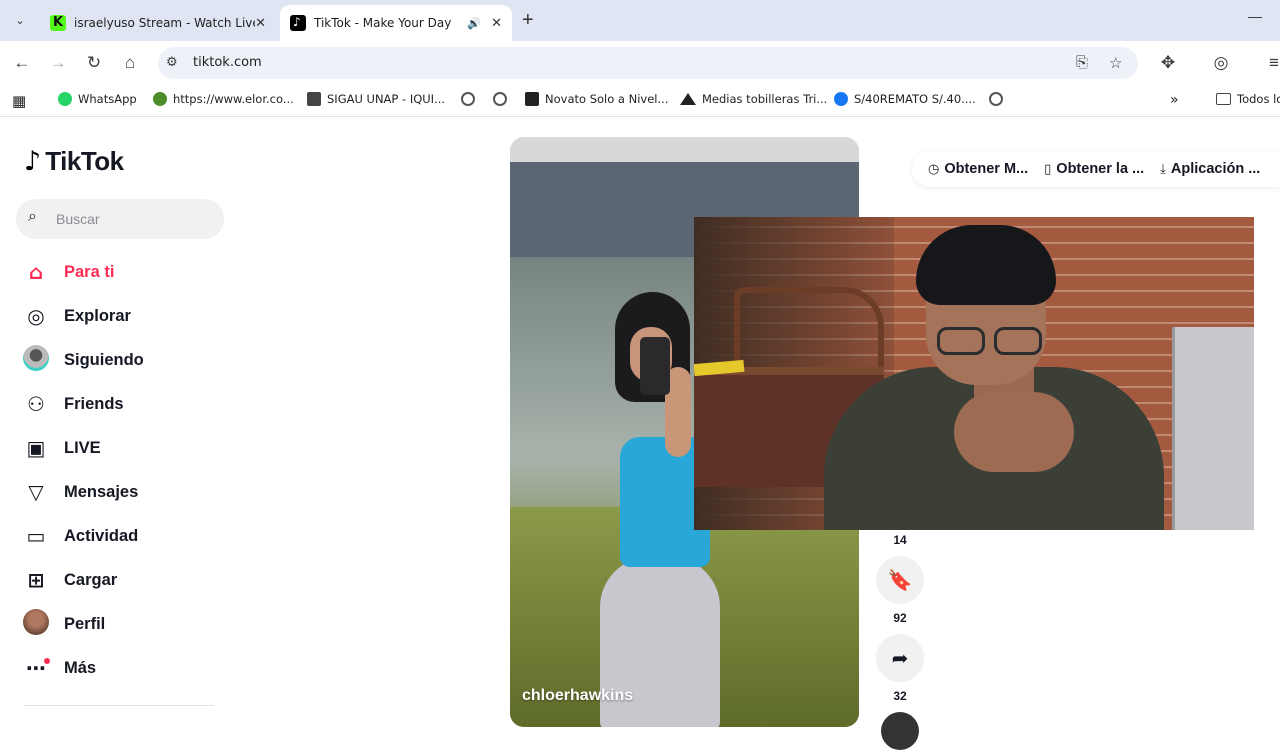  Describe the element at coordinates (58, 63) in the screenshot. I see `forward-arrow-icon: →` at that location.